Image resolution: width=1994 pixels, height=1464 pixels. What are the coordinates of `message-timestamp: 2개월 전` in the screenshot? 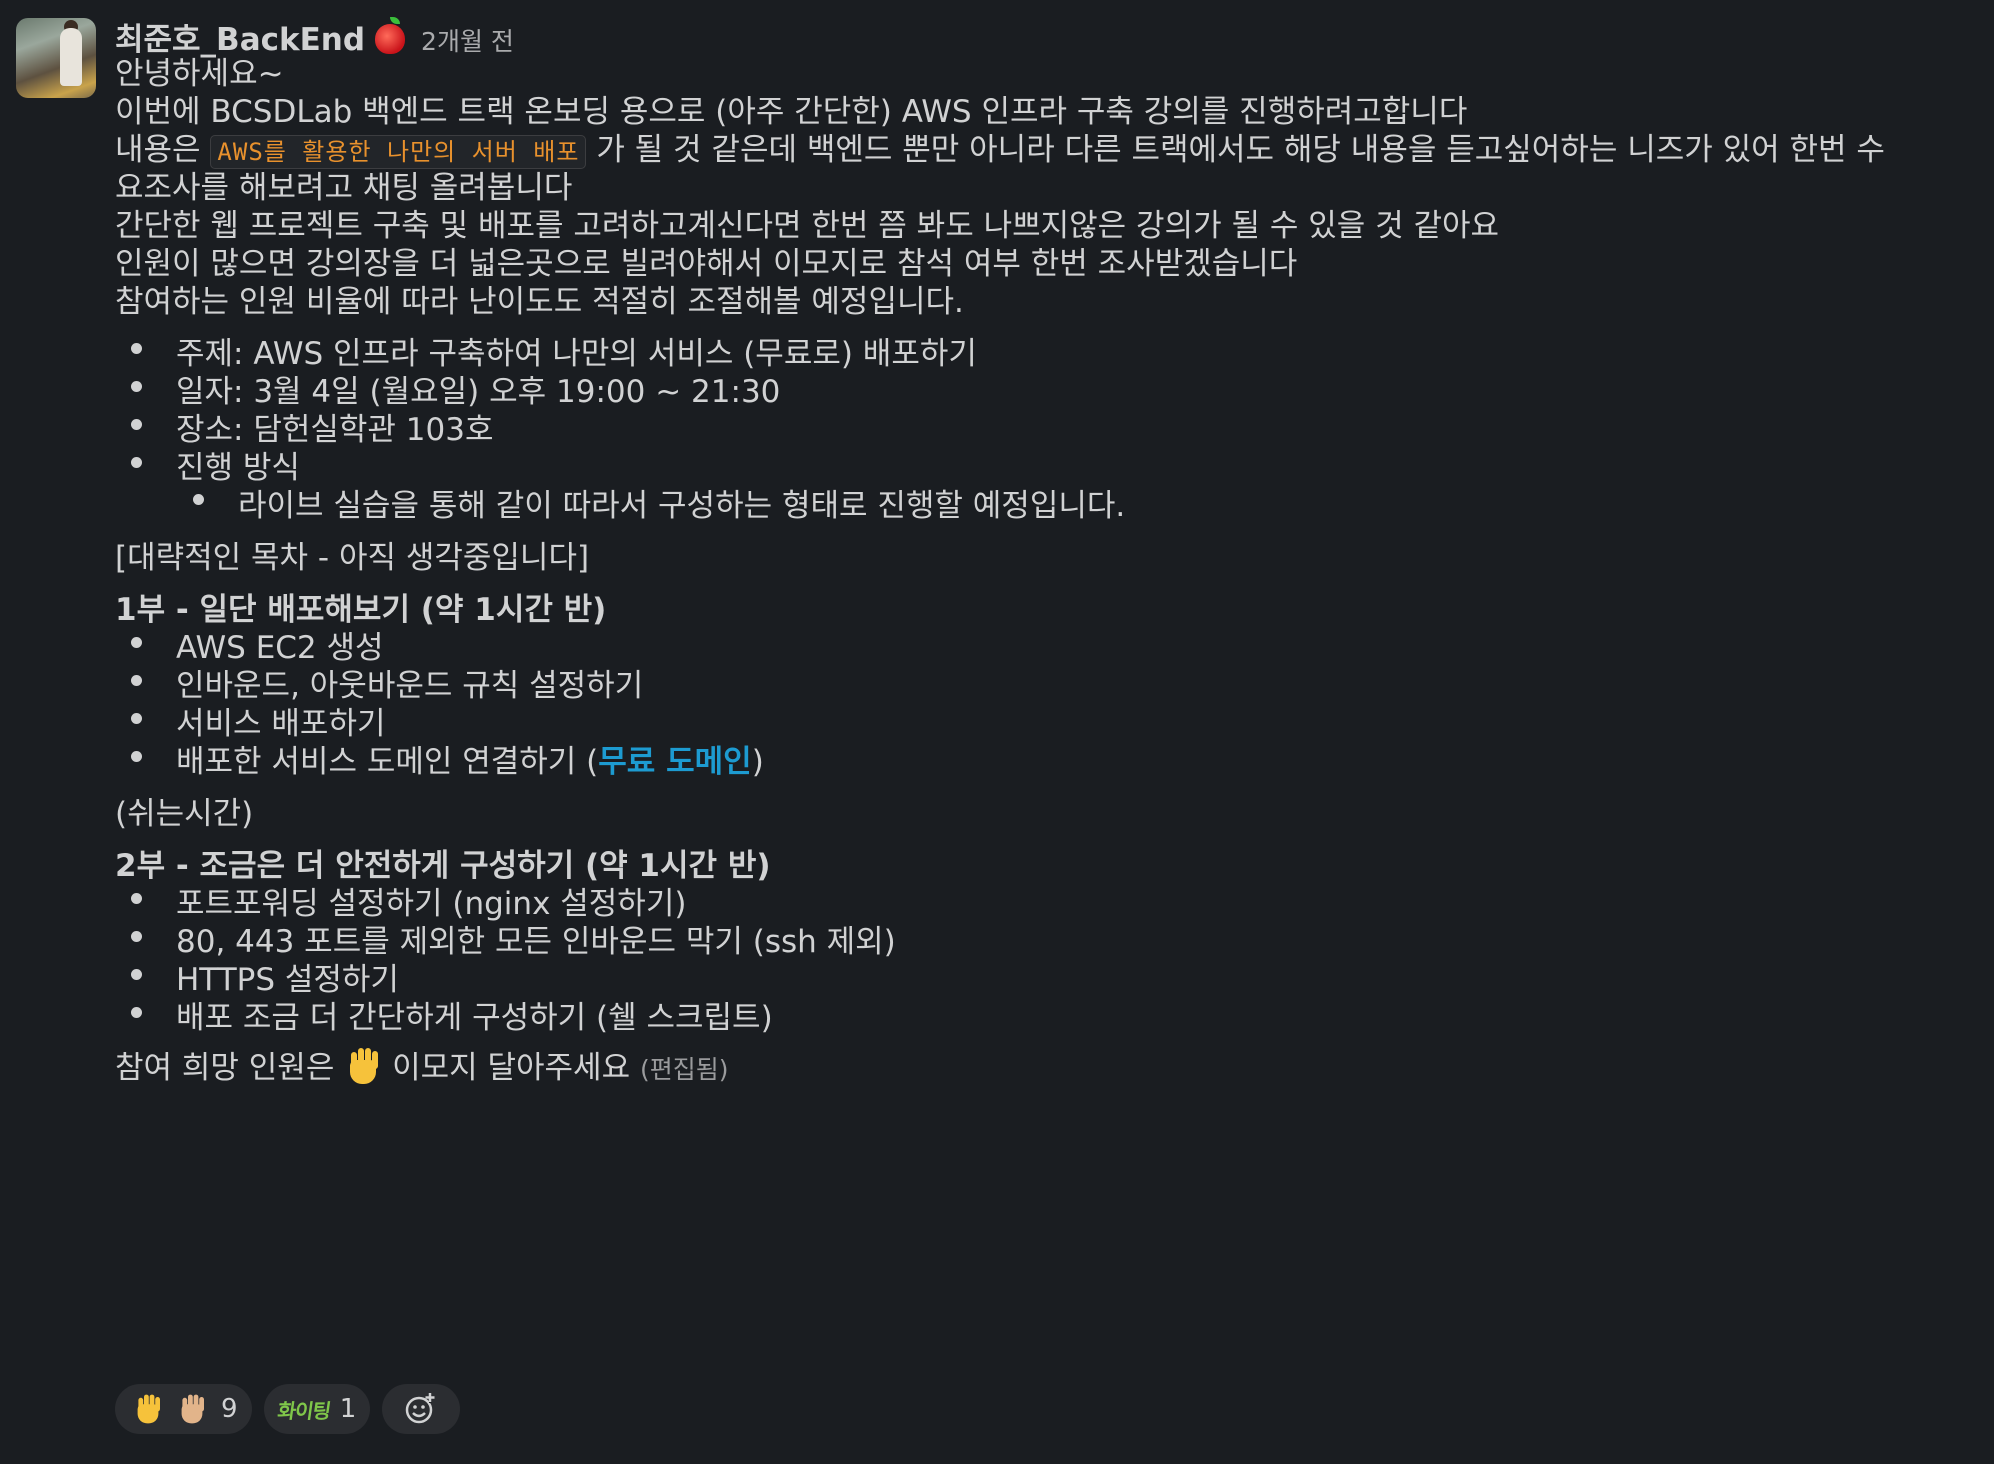 It's located at (467, 40).